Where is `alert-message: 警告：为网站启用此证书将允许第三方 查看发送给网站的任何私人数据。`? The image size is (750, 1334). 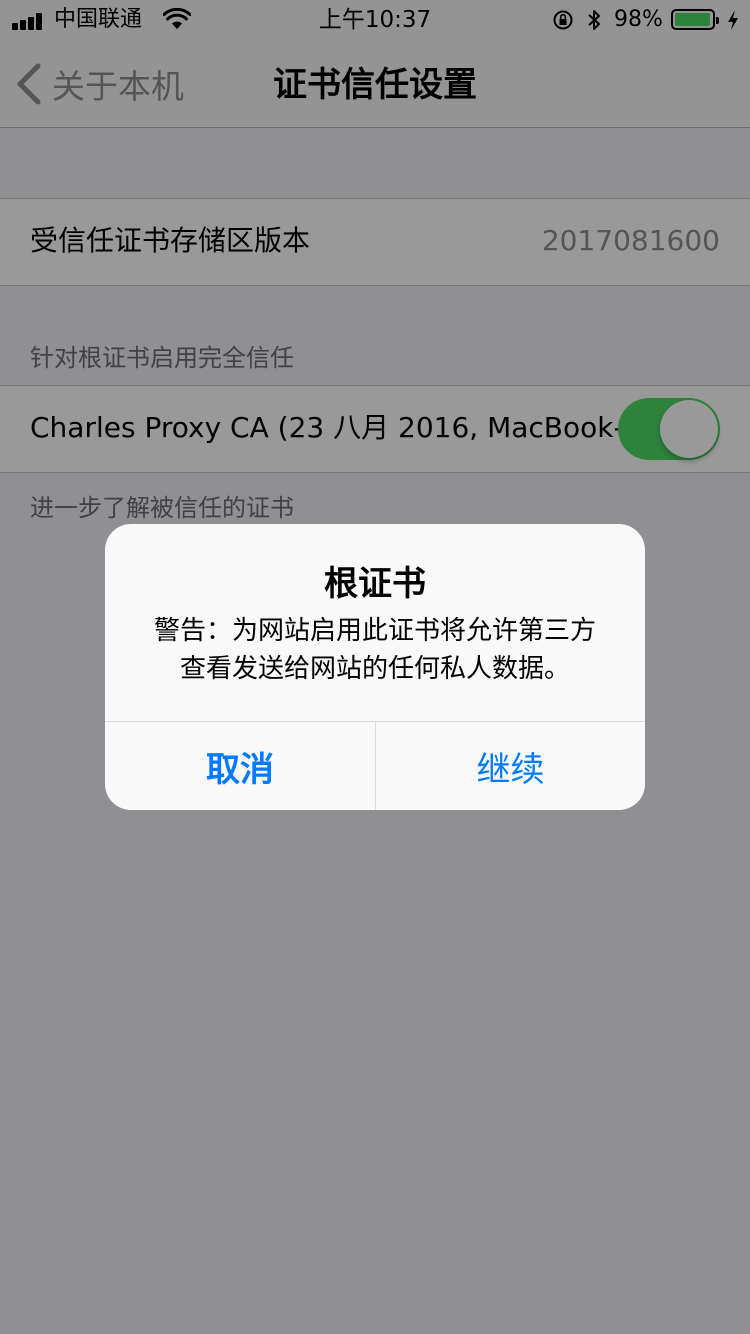
alert-message: 警告：为网站启用此证书将允许第三方 查看发送给网站的任何私人数据。 is located at coordinates (375, 650).